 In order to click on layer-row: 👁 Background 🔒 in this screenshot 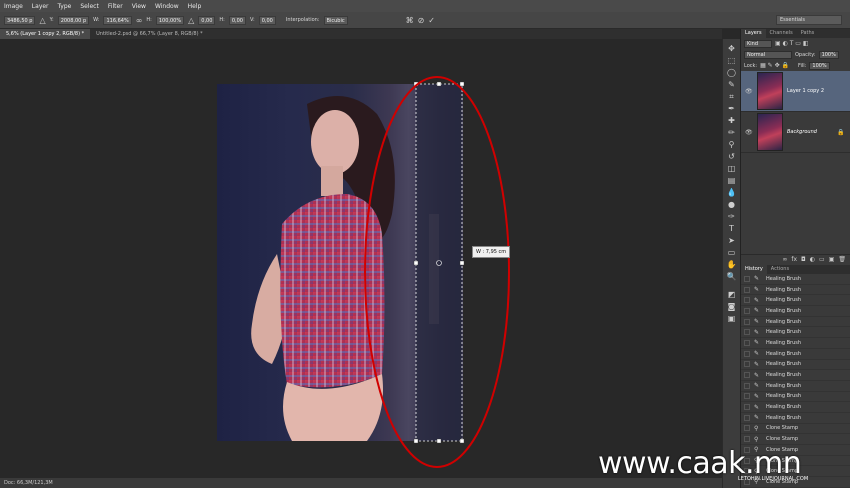, I will do `click(795, 132)`.